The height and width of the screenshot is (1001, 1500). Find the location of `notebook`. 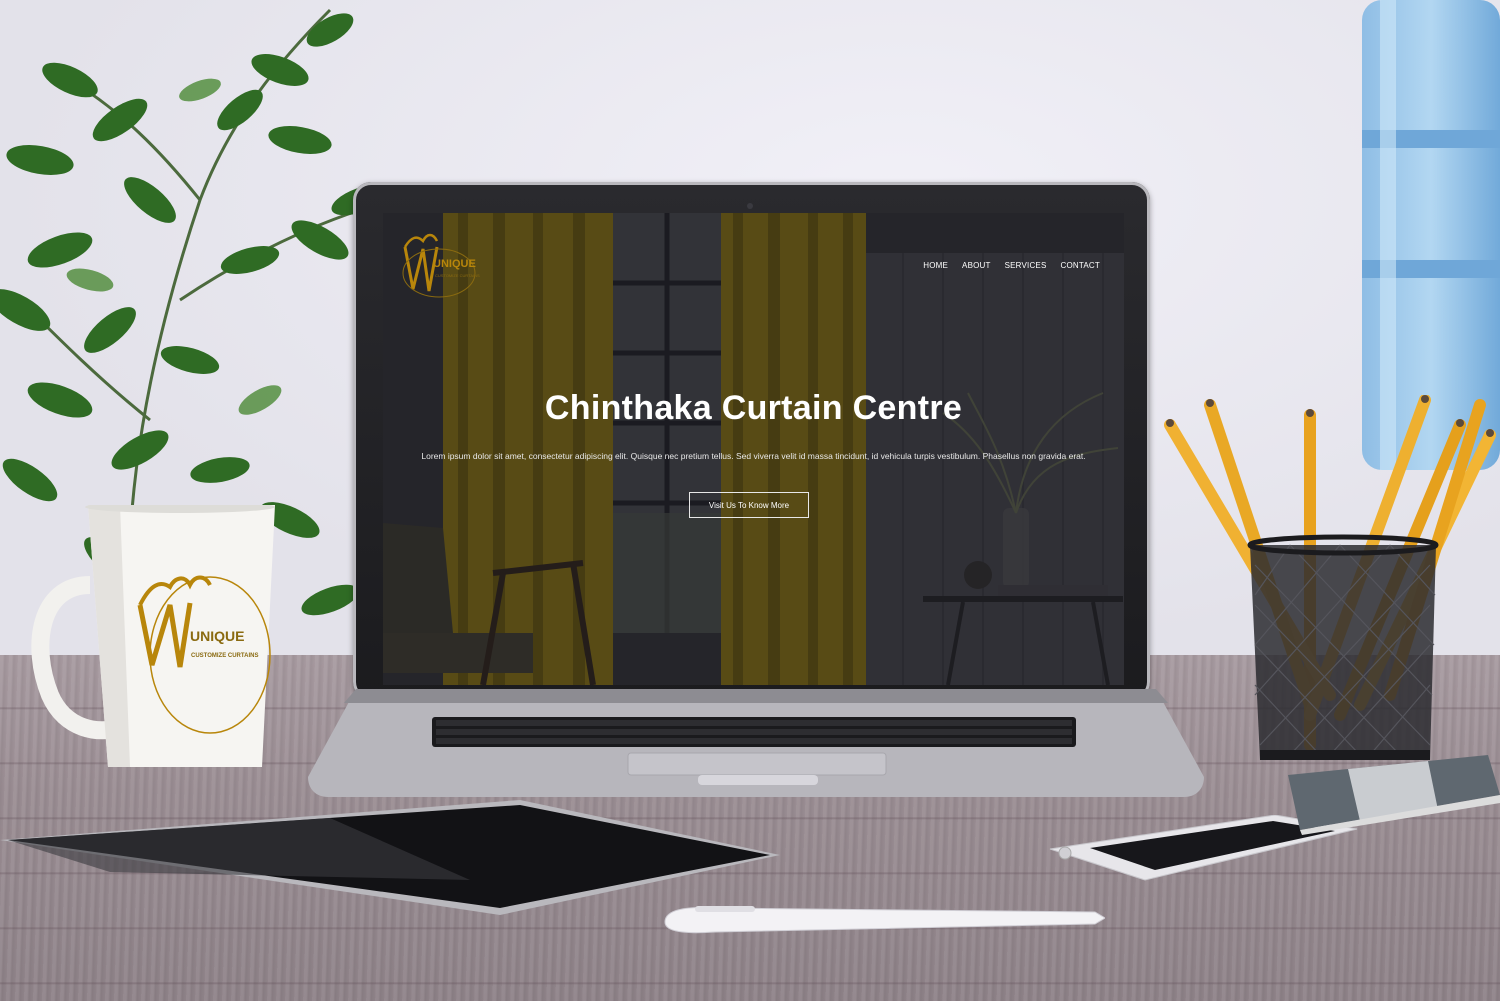

notebook is located at coordinates (1394, 795).